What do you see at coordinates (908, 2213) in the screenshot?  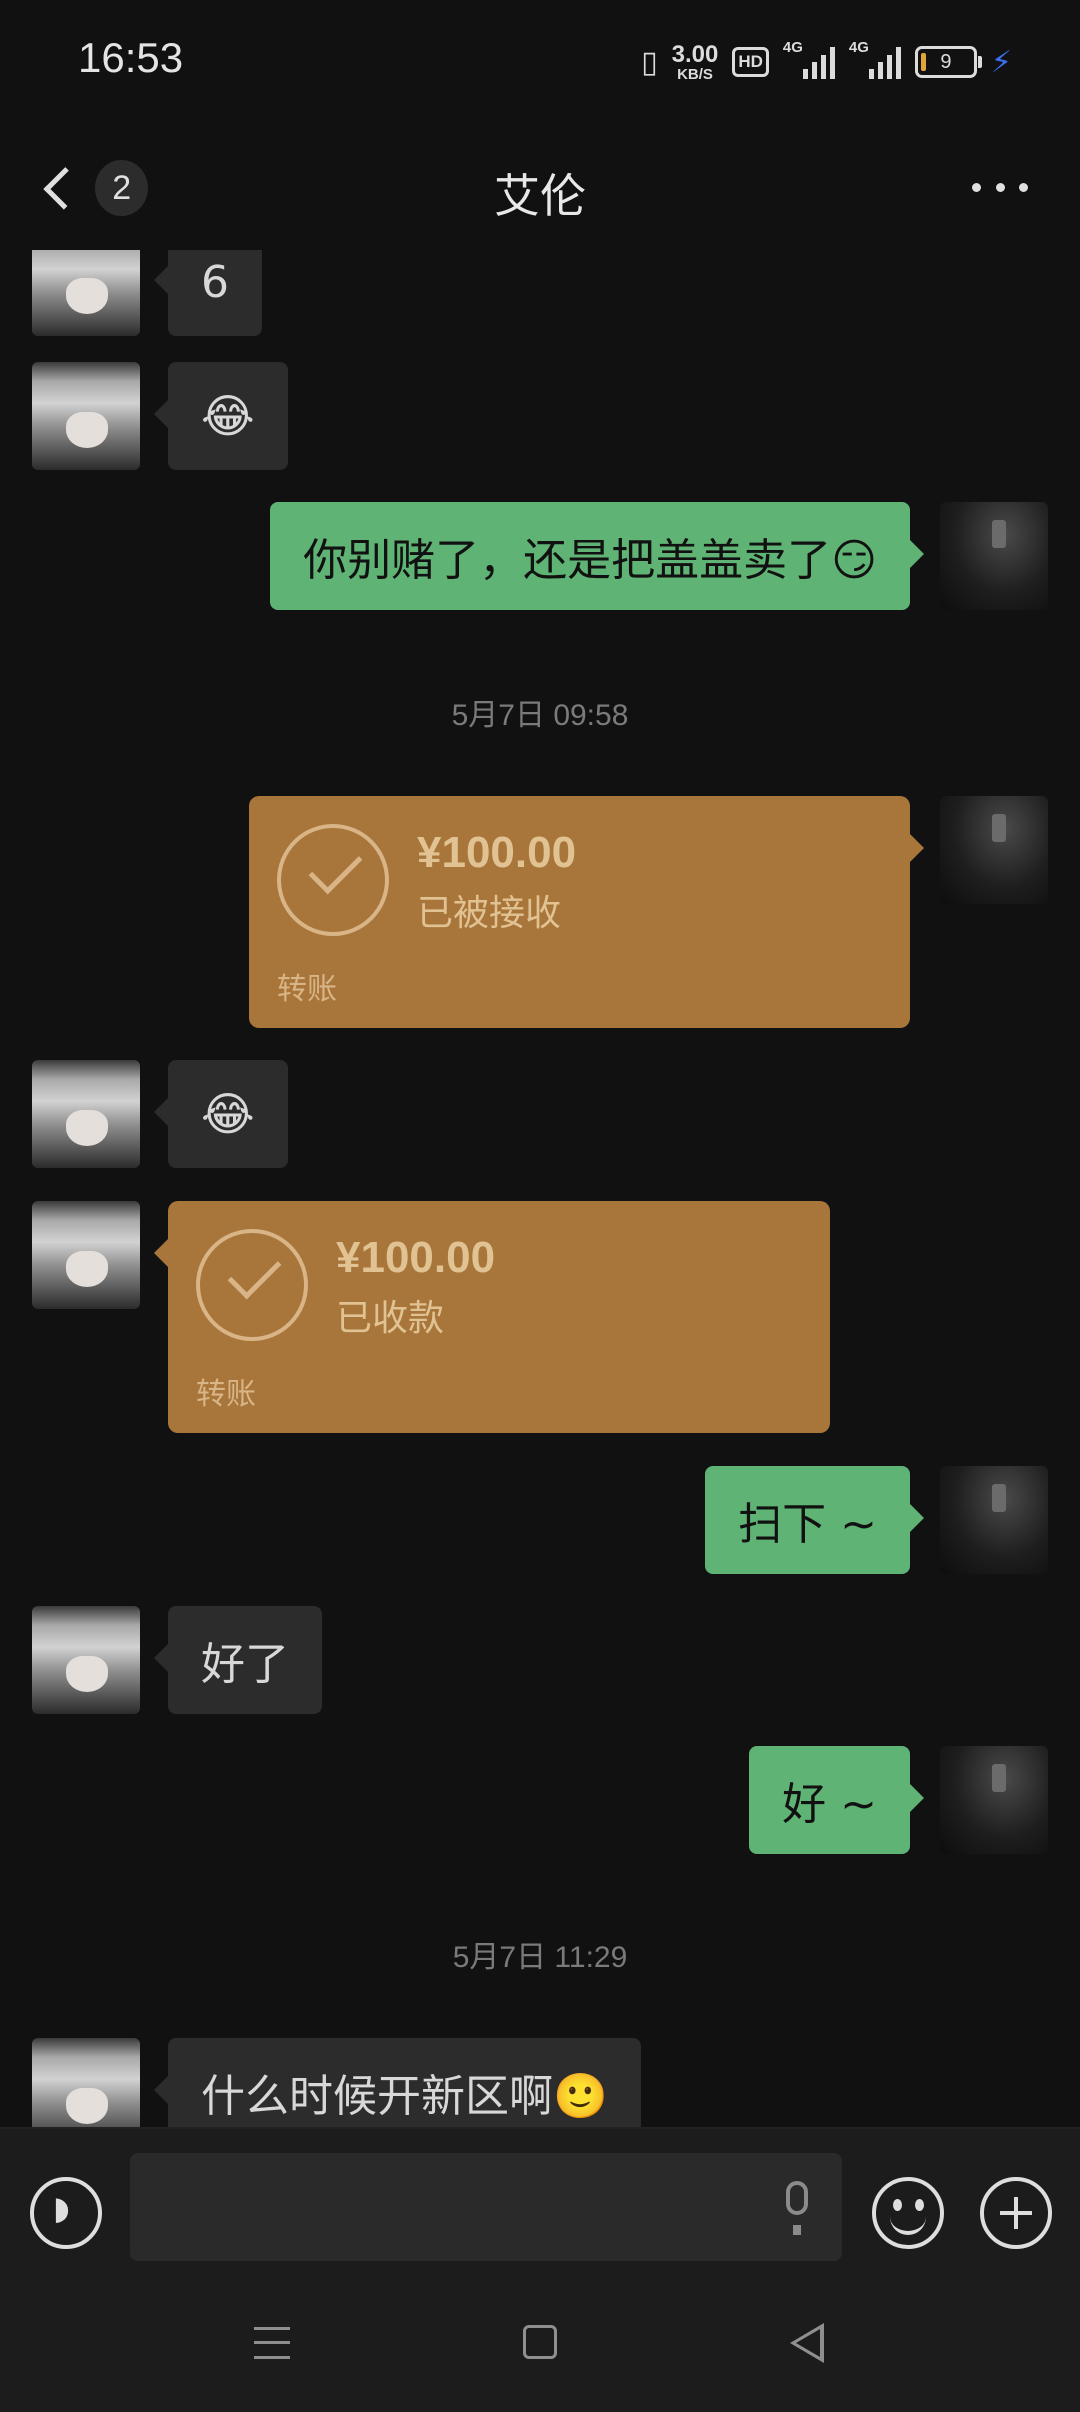 I see `emoji-icon` at bounding box center [908, 2213].